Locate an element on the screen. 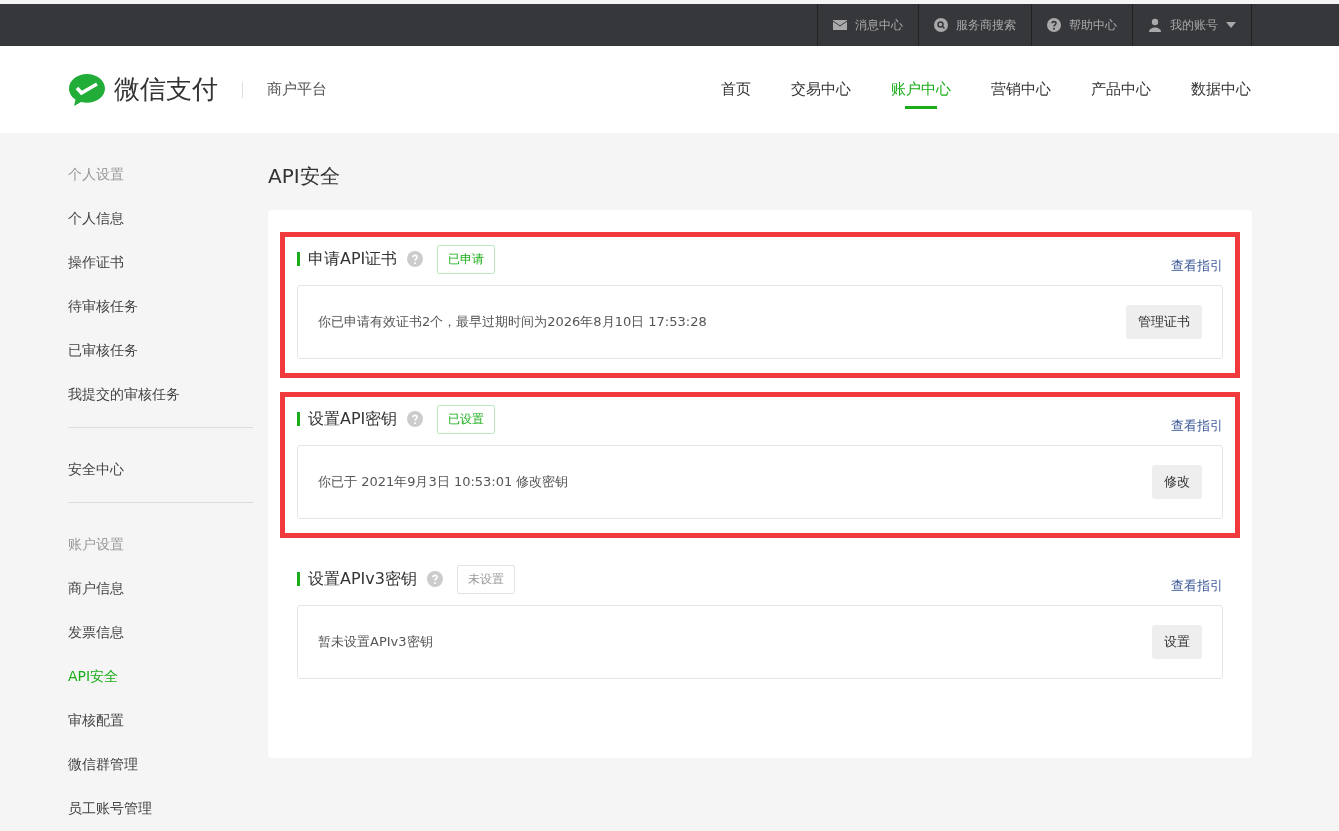  sidebar-heading: 账户设置 is located at coordinates (96, 544).